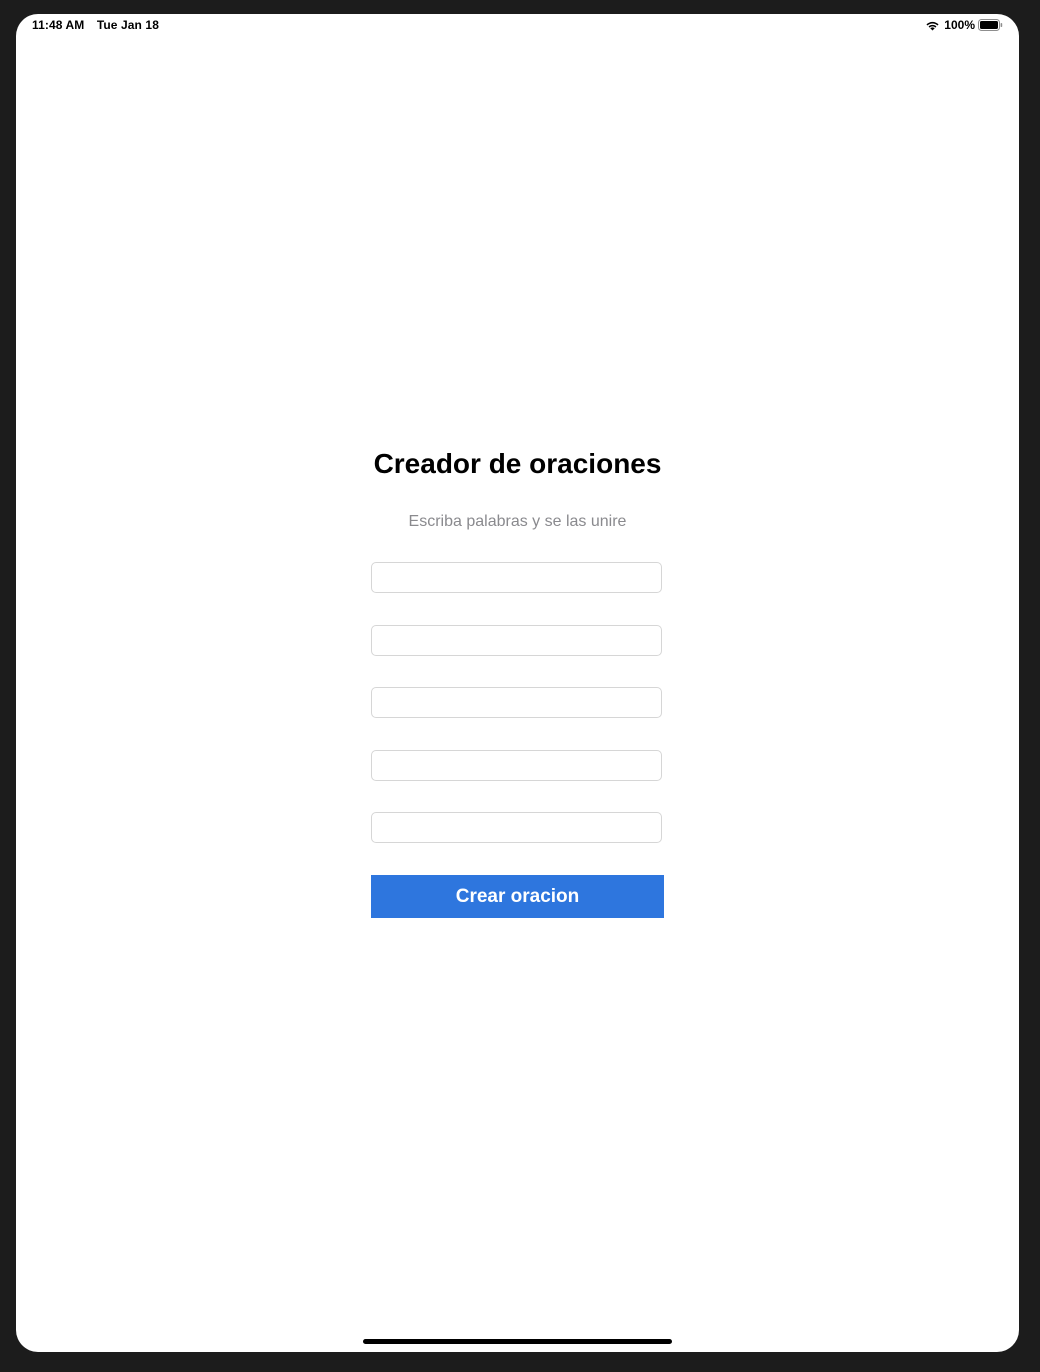  I want to click on status-left: 11:48 AM Tue Jan 18, so click(100, 25).